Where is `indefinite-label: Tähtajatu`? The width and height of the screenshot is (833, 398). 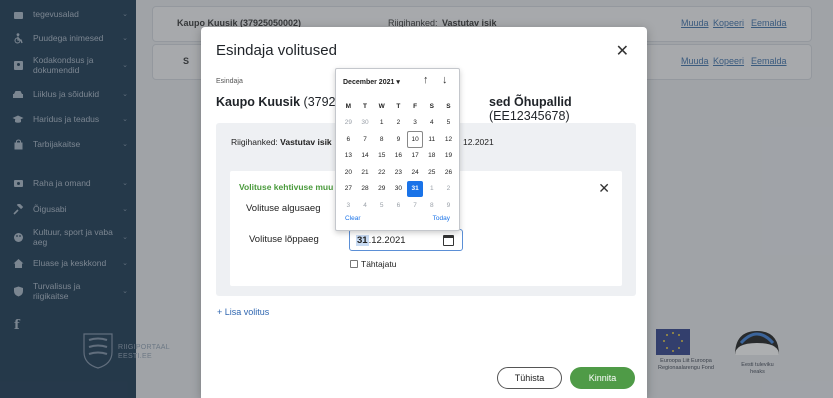 indefinite-label: Tähtajatu is located at coordinates (379, 264).